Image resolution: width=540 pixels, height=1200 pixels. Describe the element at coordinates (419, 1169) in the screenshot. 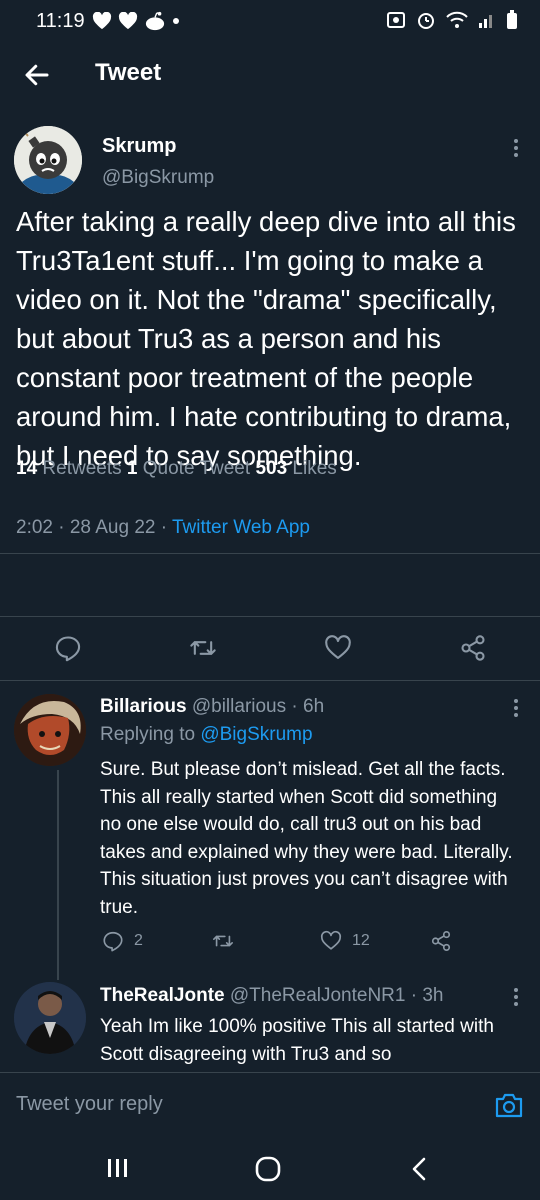

I see `back-nav-icon` at that location.